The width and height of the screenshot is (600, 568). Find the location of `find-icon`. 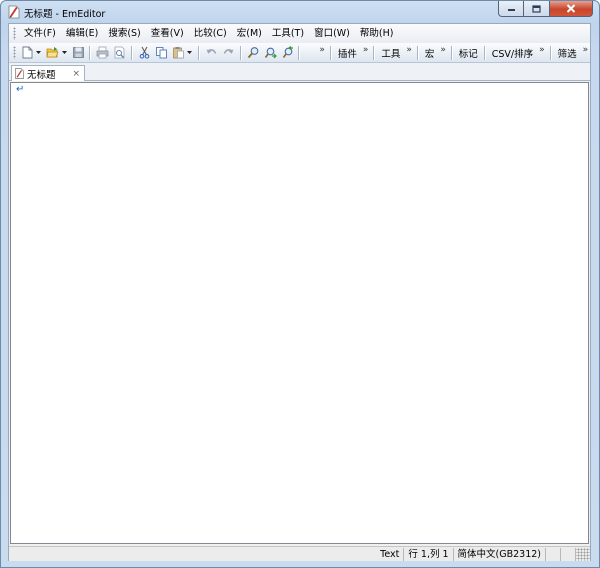

find-icon is located at coordinates (253, 53).